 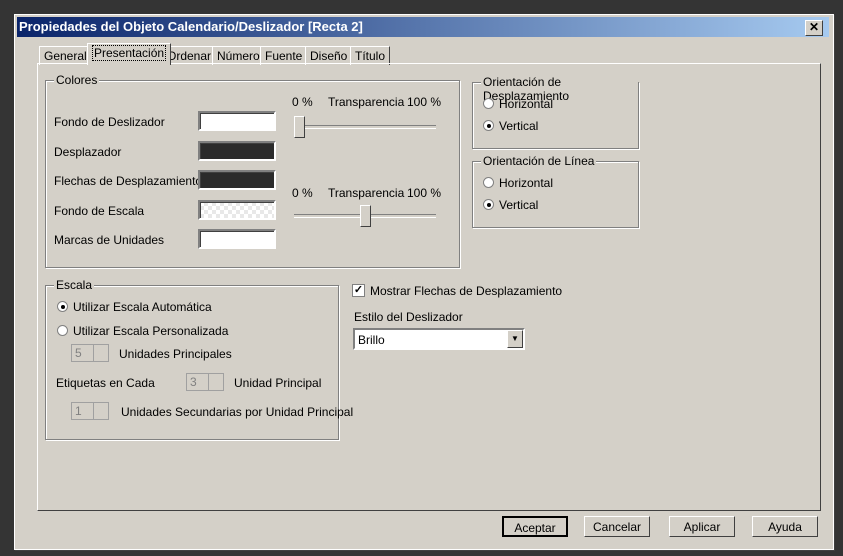 What do you see at coordinates (105, 383) in the screenshot?
I see `labels-every-label: Etiquetas en Cada` at bounding box center [105, 383].